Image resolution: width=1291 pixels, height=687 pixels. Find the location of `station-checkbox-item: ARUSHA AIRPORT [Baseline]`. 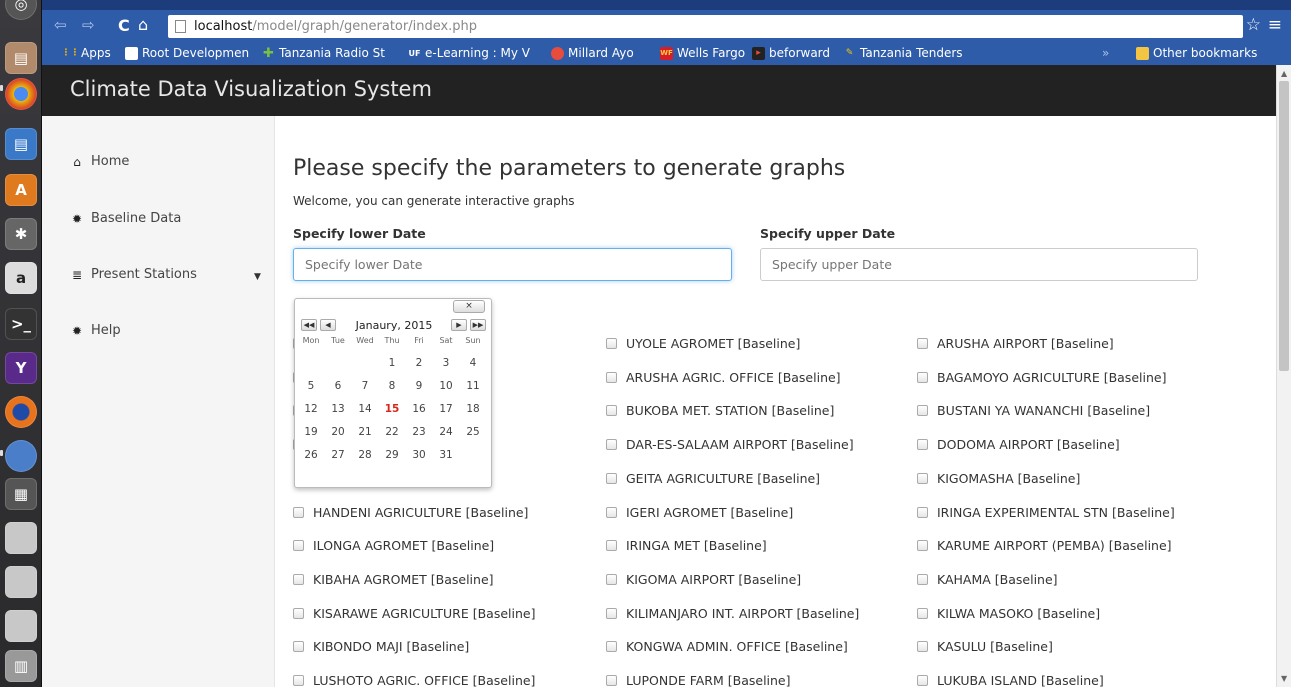

station-checkbox-item: ARUSHA AIRPORT [Baseline] is located at coordinates (1015, 343).